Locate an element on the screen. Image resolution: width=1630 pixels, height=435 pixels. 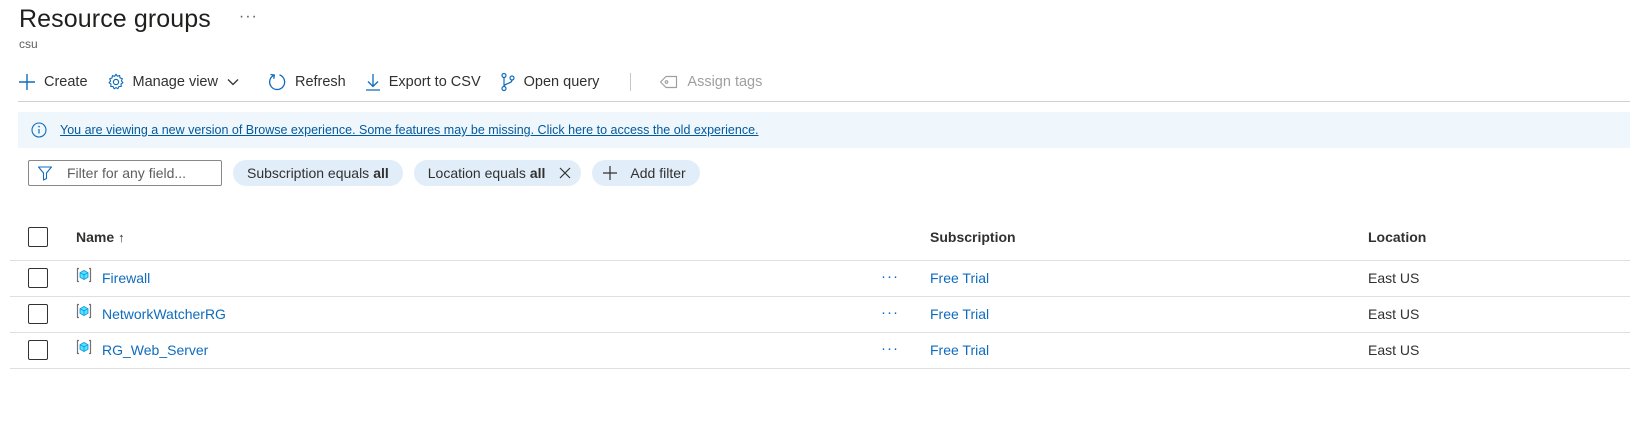
select-all-checkbox is located at coordinates (38, 237).